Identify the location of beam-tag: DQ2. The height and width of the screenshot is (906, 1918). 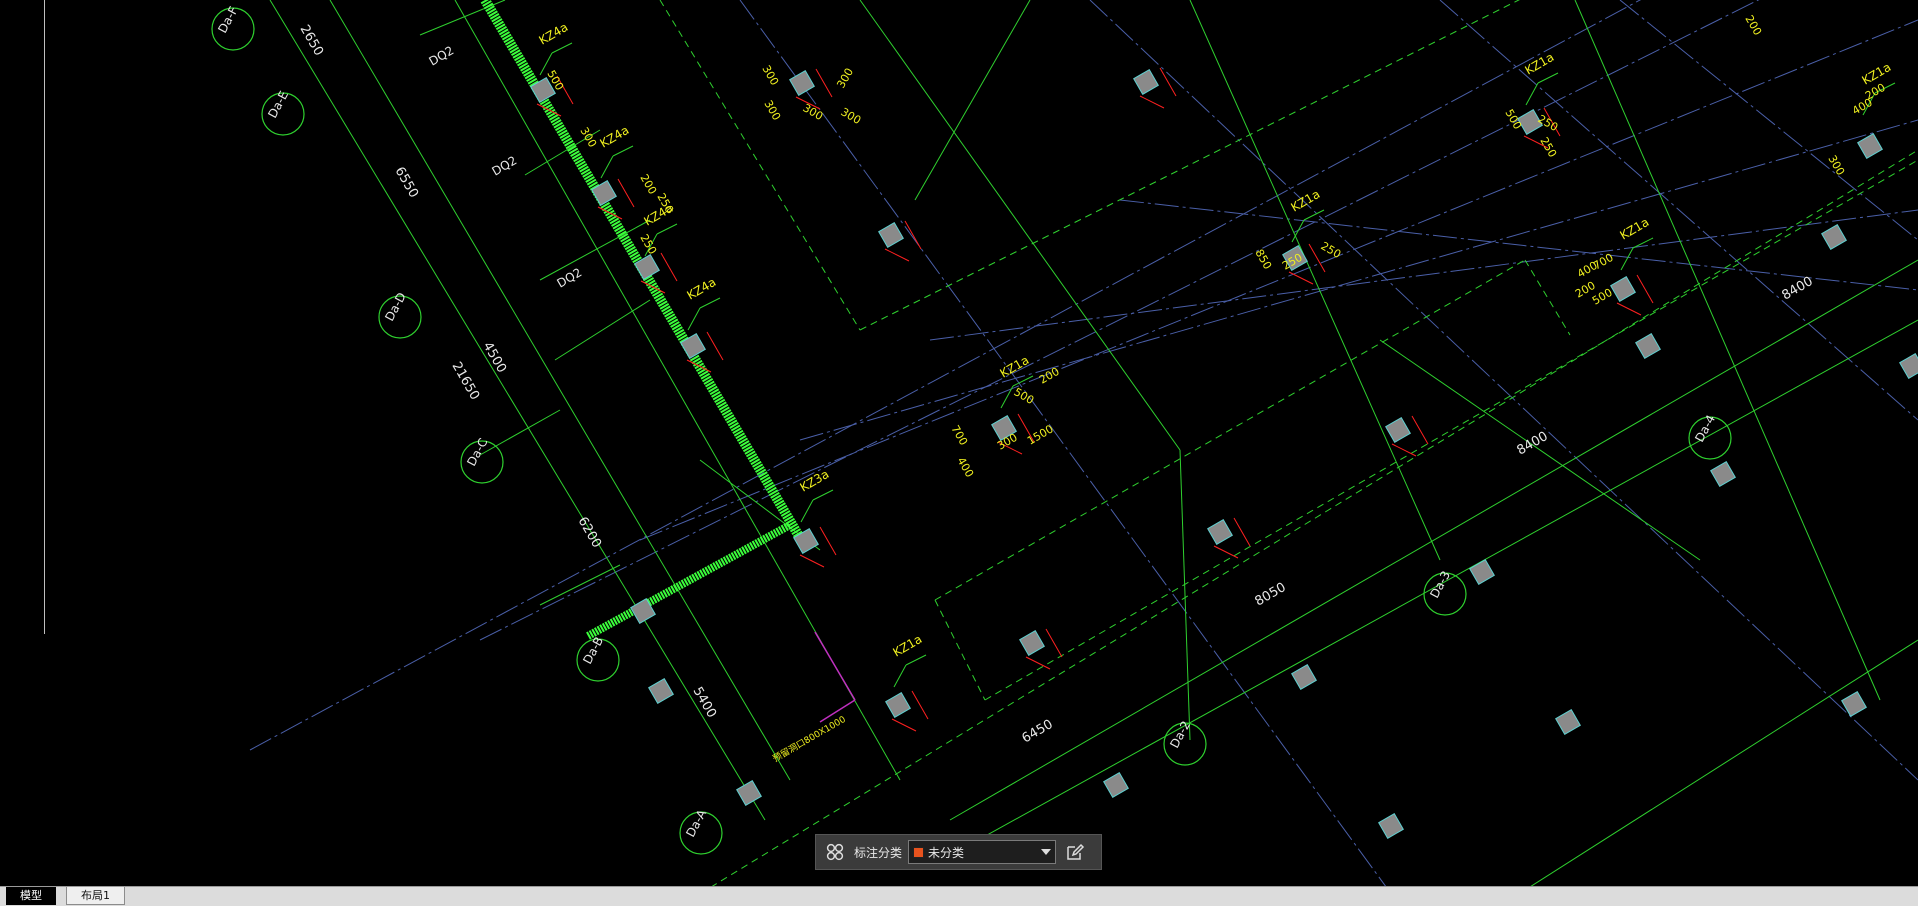
(442, 55).